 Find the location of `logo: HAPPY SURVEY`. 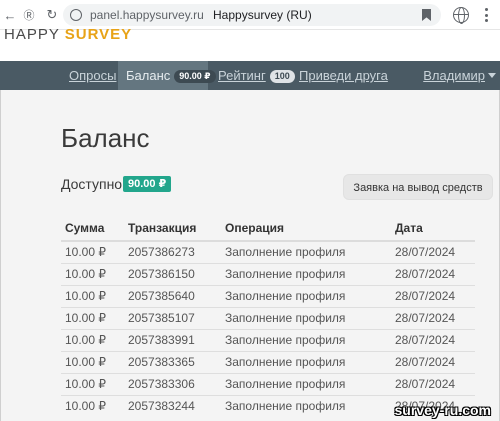

logo: HAPPY SURVEY is located at coordinates (68, 34).